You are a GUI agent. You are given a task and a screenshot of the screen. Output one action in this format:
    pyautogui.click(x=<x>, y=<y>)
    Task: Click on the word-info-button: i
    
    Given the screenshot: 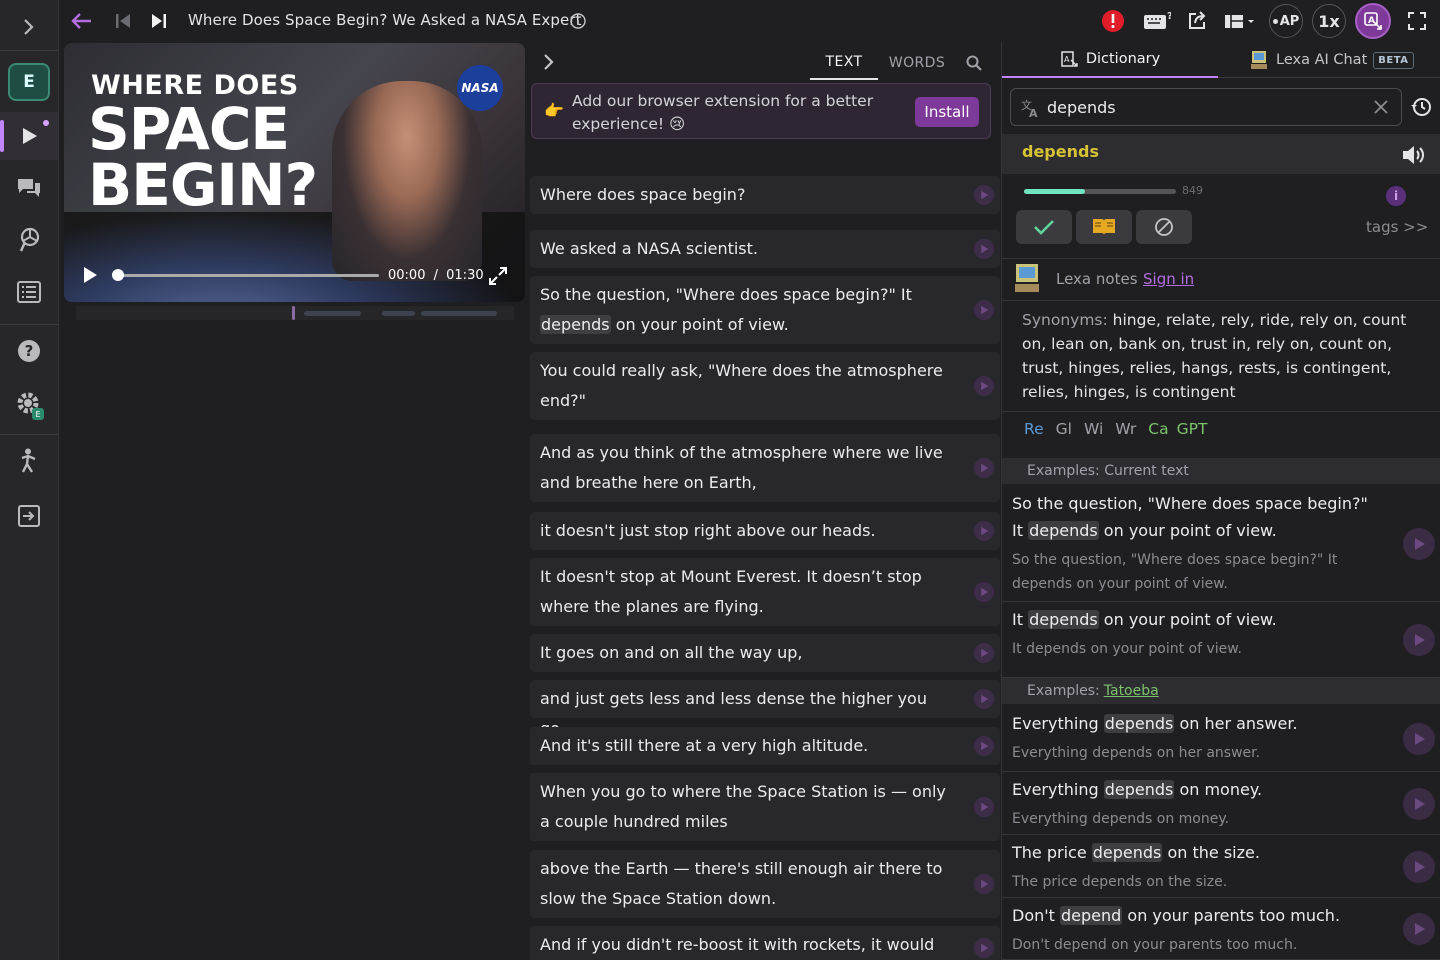 What is the action you would take?
    pyautogui.click(x=1396, y=196)
    